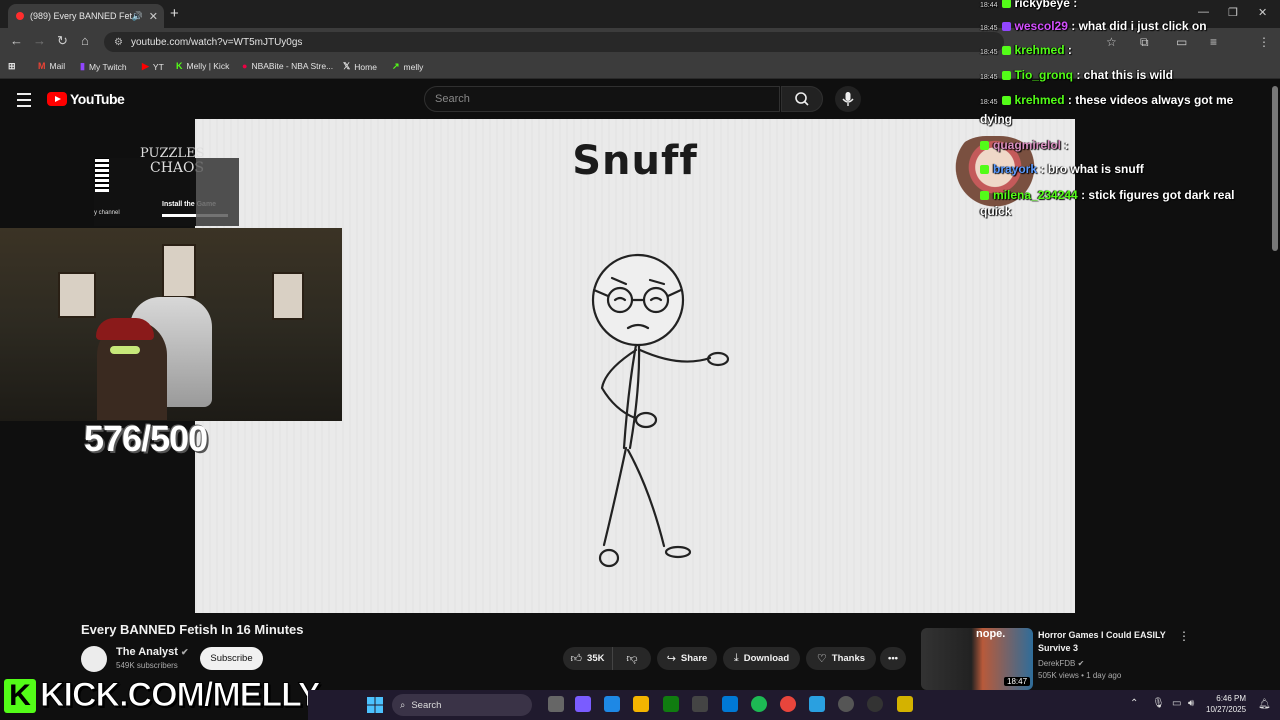 The height and width of the screenshot is (720, 1280). What do you see at coordinates (588, 658) in the screenshot?
I see `like-button: 👍︎ 35K` at bounding box center [588, 658].